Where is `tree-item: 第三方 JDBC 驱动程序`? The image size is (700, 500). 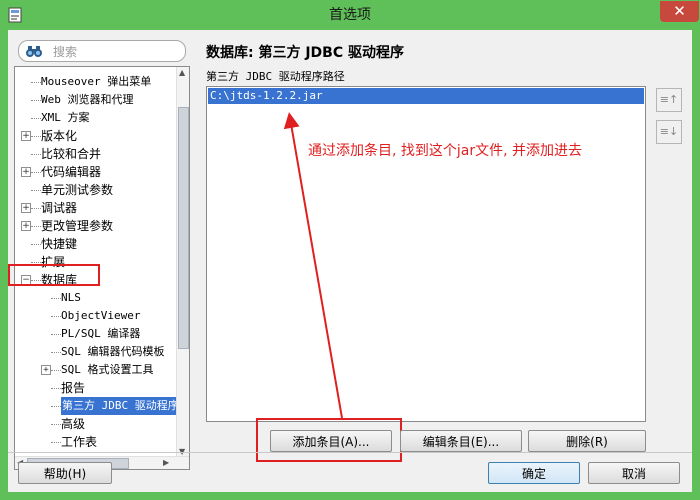 tree-item: 第三方 JDBC 驱动程序 is located at coordinates (99, 406).